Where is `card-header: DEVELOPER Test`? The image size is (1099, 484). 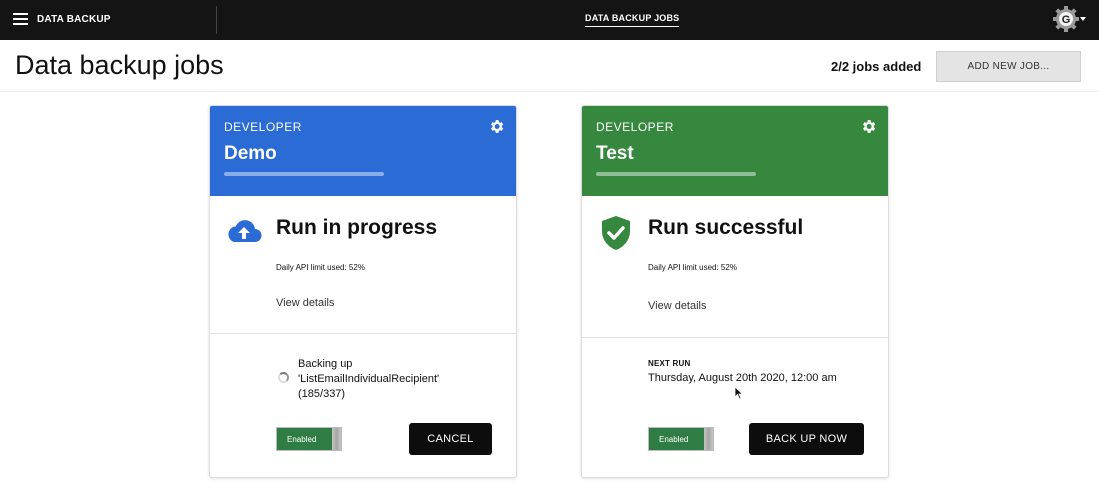 card-header: DEVELOPER Test is located at coordinates (735, 151).